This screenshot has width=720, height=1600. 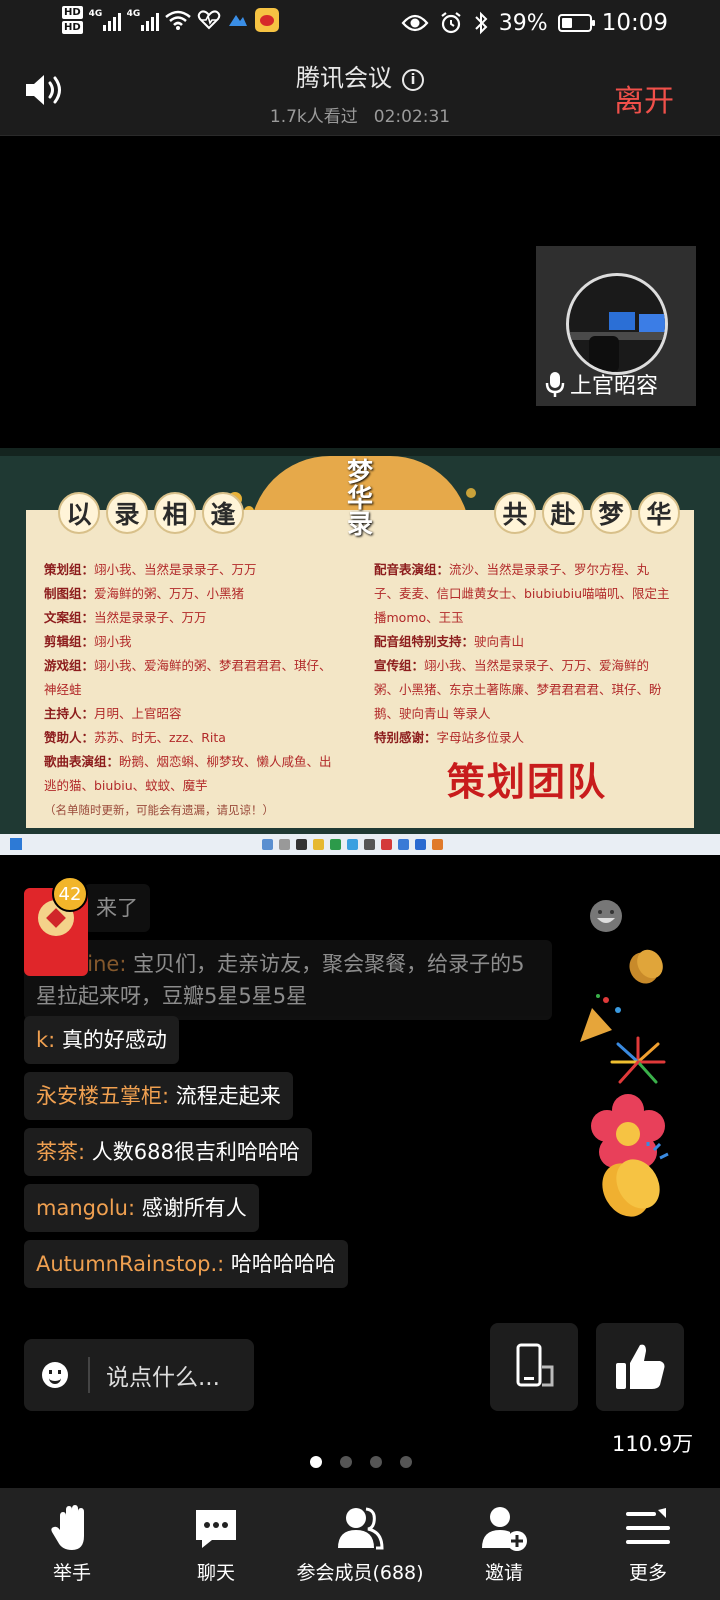 I want to click on credit-names: 当然是录录子、万万, so click(x=150, y=617).